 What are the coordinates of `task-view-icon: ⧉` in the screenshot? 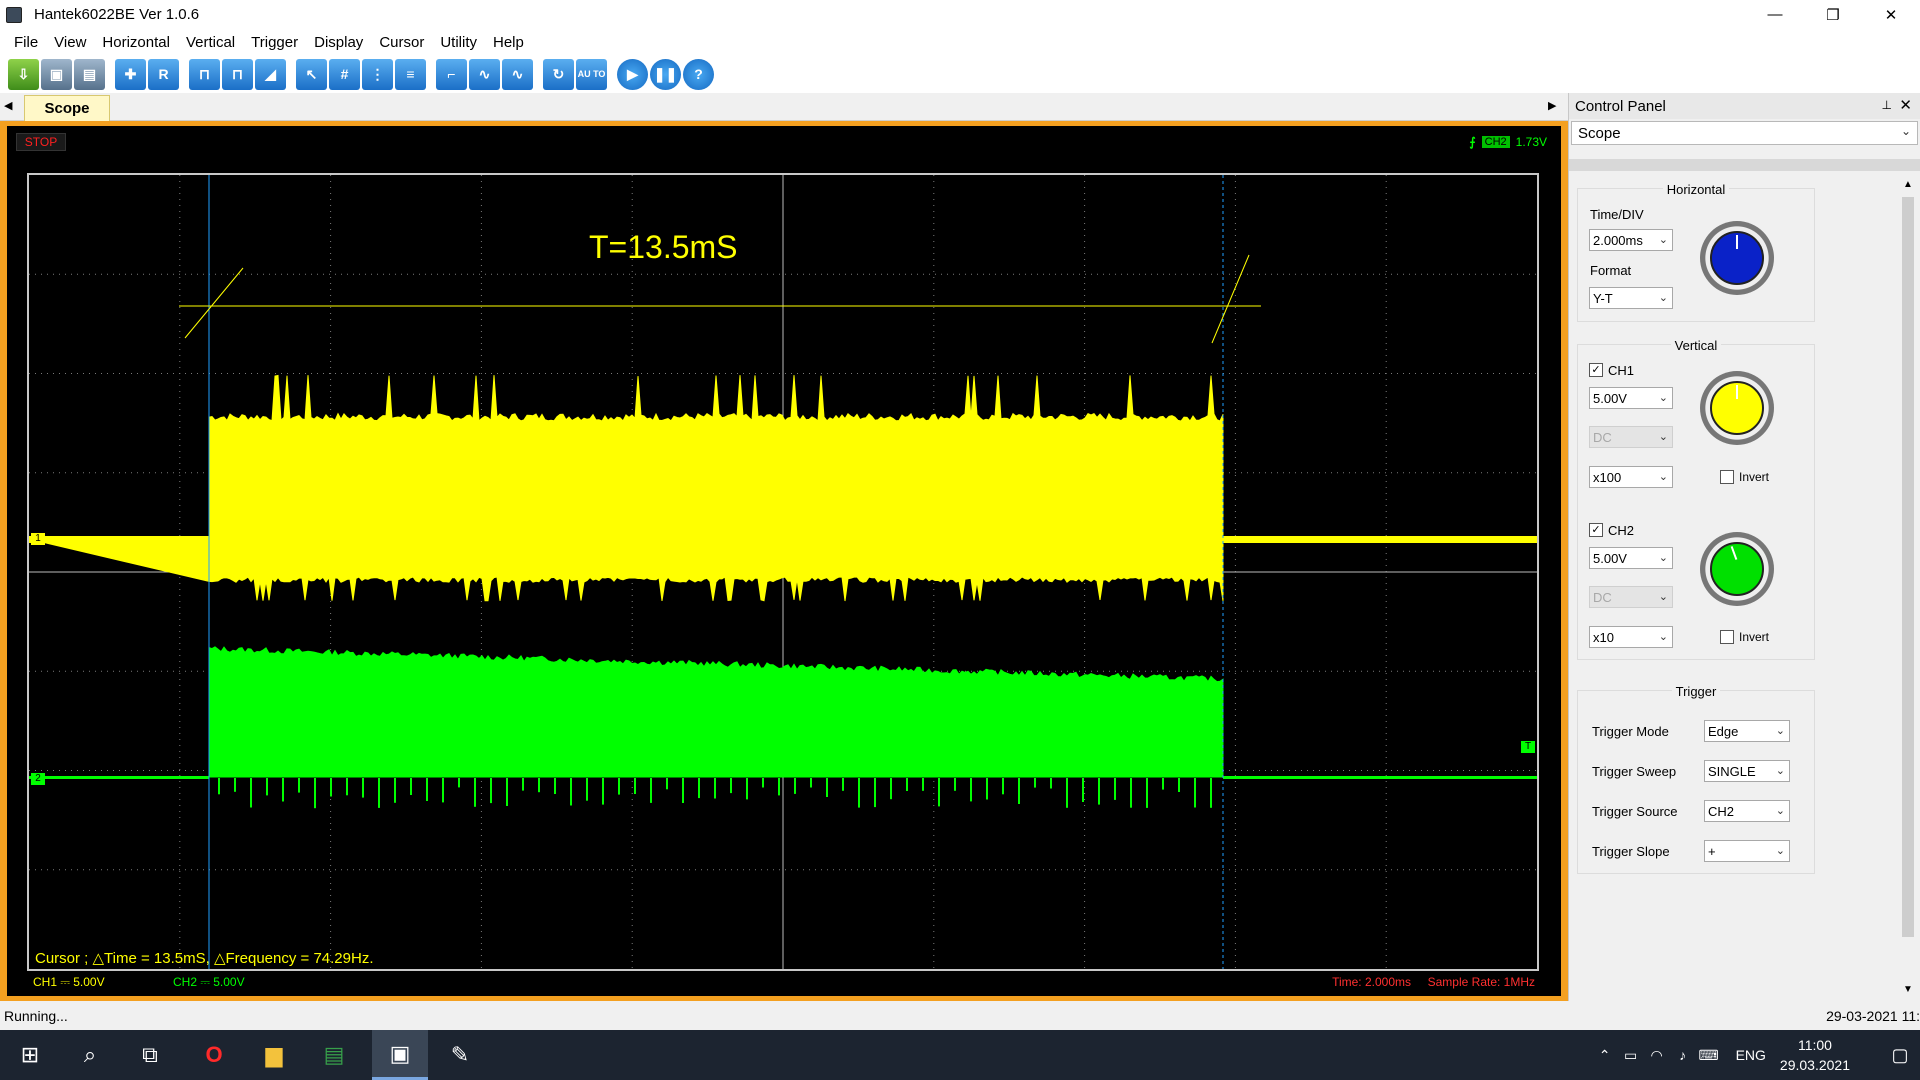 It's located at (150, 1055).